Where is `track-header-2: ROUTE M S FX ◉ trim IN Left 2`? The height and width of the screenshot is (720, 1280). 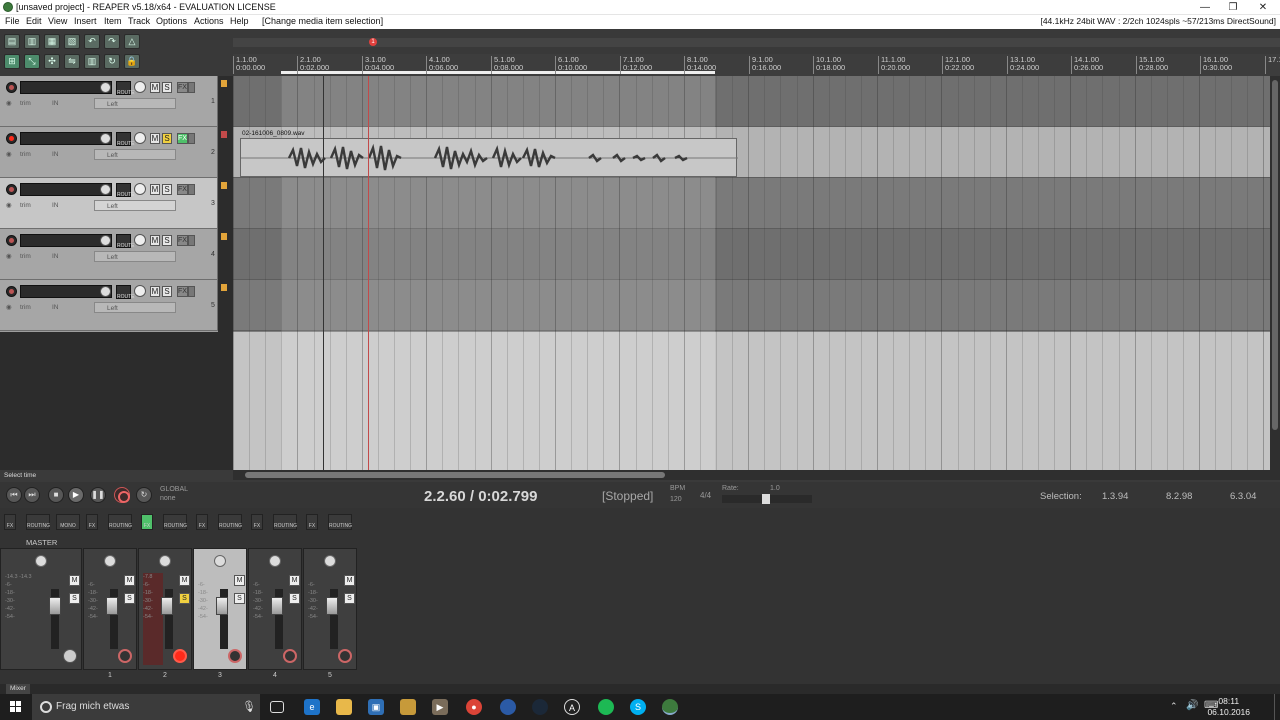
track-header-2: ROUTE M S FX ◉ trim IN Left 2 is located at coordinates (109, 152).